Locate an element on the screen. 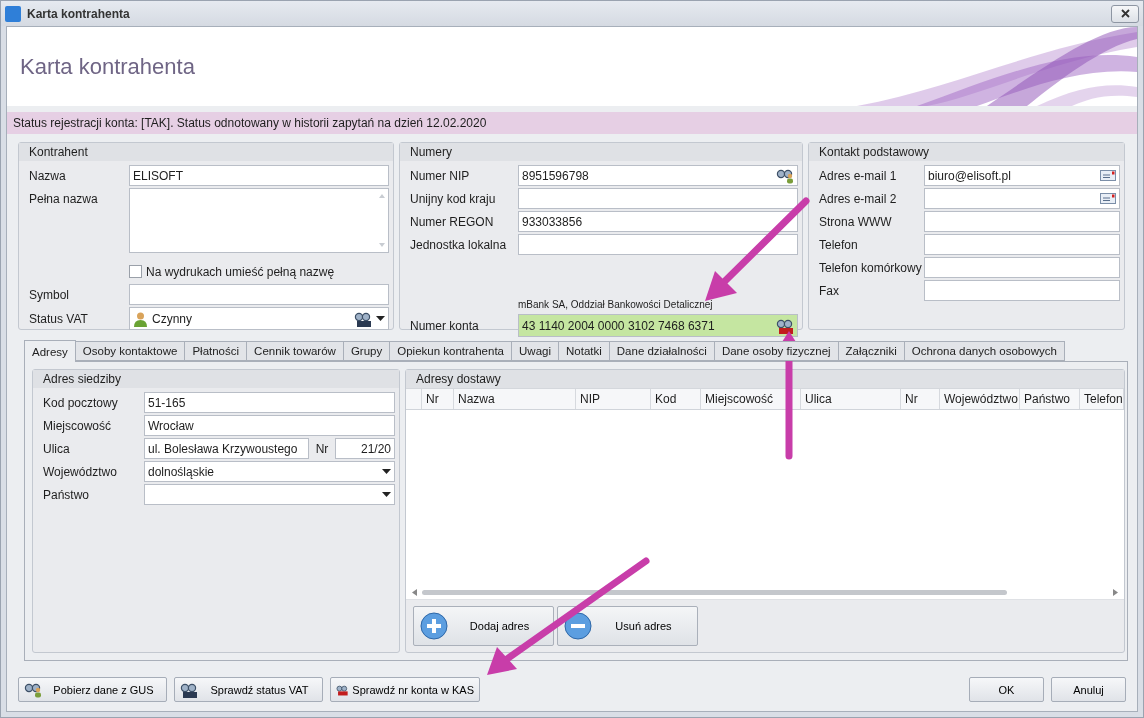 Image resolution: width=1144 pixels, height=718 pixels. window-title: Karta kontrahenta is located at coordinates (79, 13).